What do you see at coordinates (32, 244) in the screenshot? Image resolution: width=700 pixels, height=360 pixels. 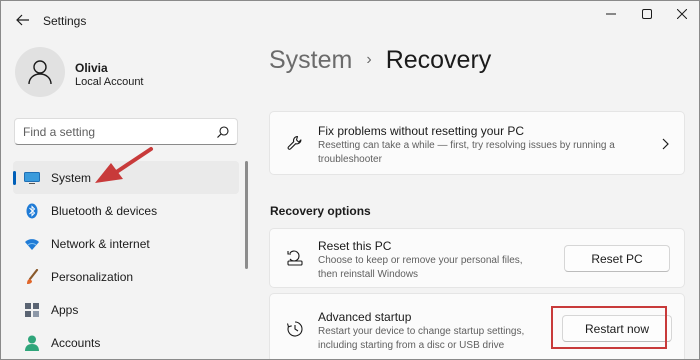 I see `wifi-icon` at bounding box center [32, 244].